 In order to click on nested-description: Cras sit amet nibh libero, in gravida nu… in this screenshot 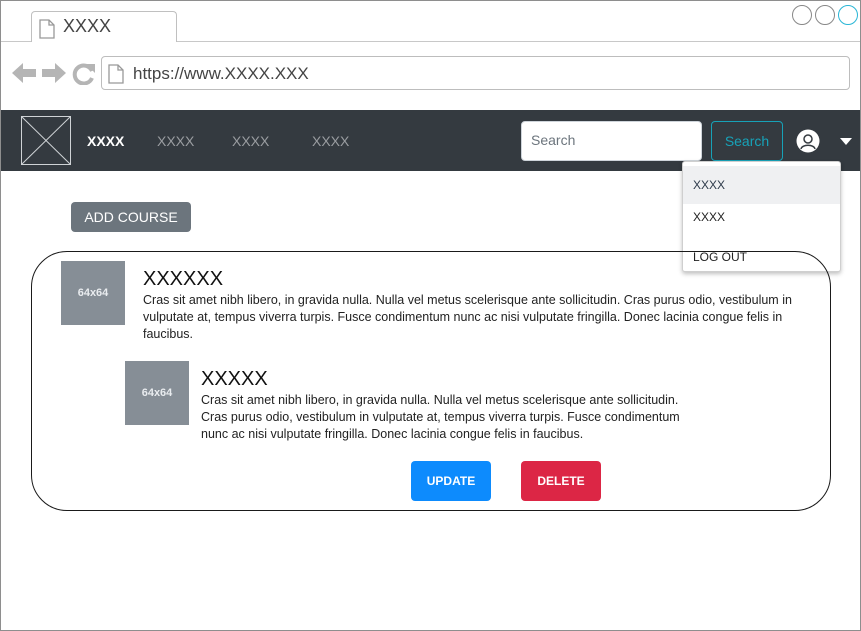, I will do `click(440, 417)`.